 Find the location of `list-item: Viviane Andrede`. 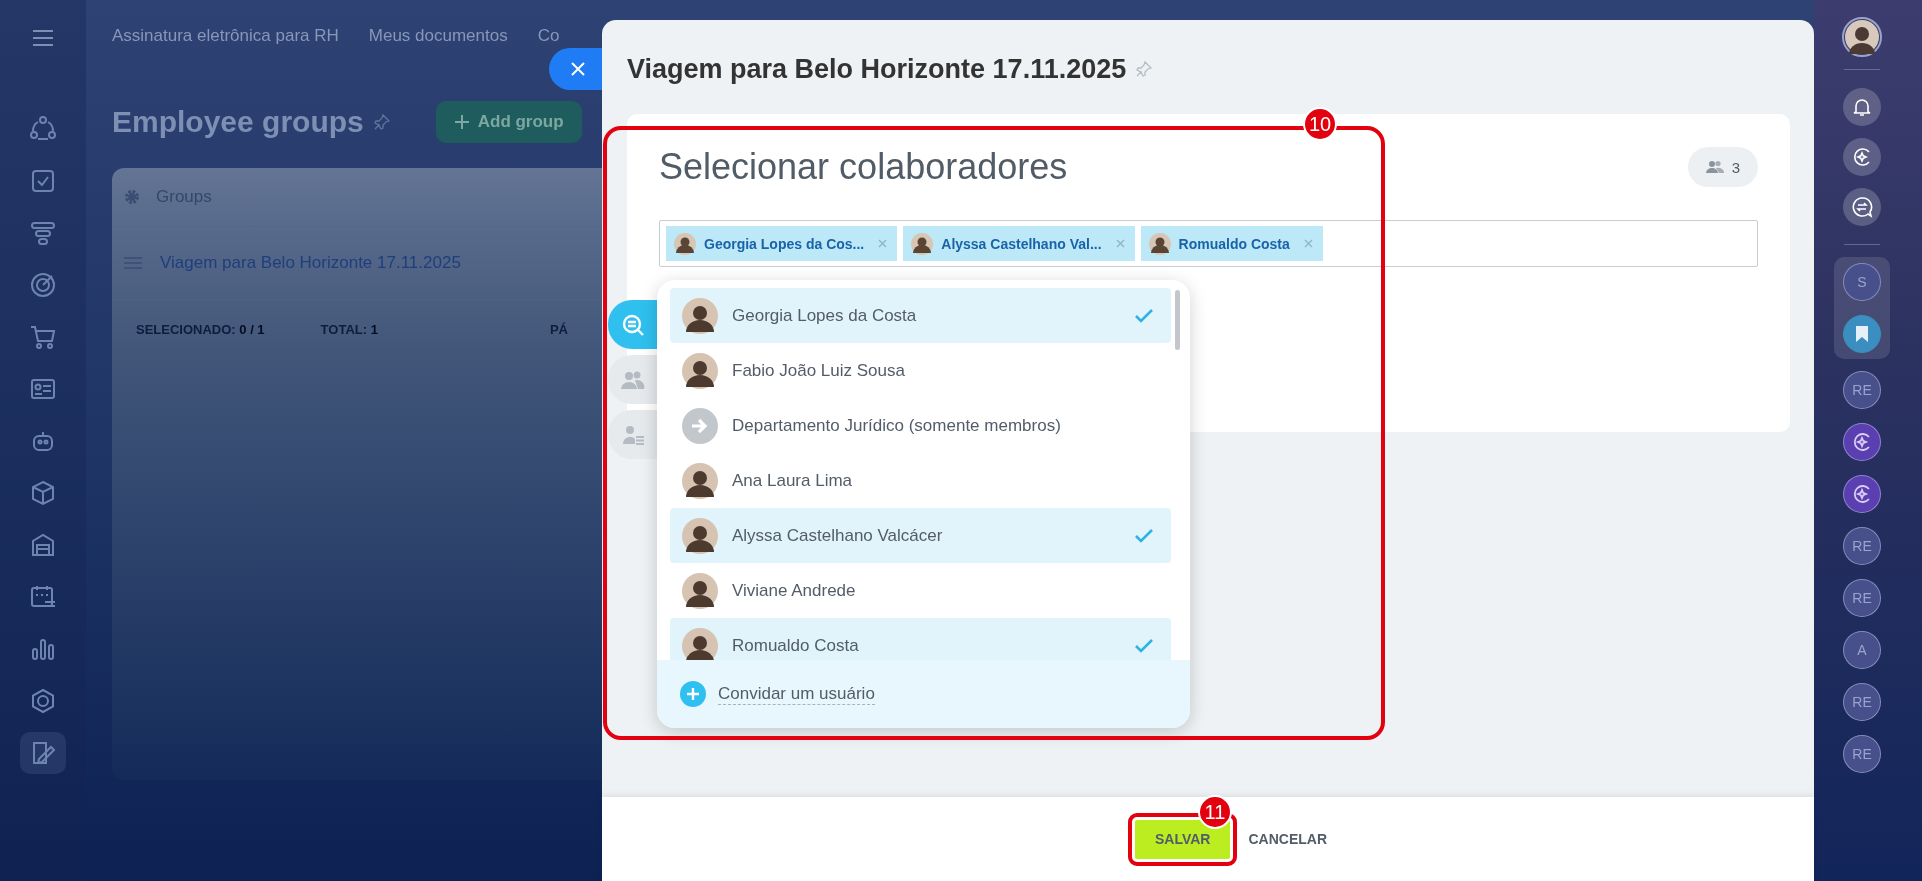

list-item: Viviane Andrede is located at coordinates (920, 590).